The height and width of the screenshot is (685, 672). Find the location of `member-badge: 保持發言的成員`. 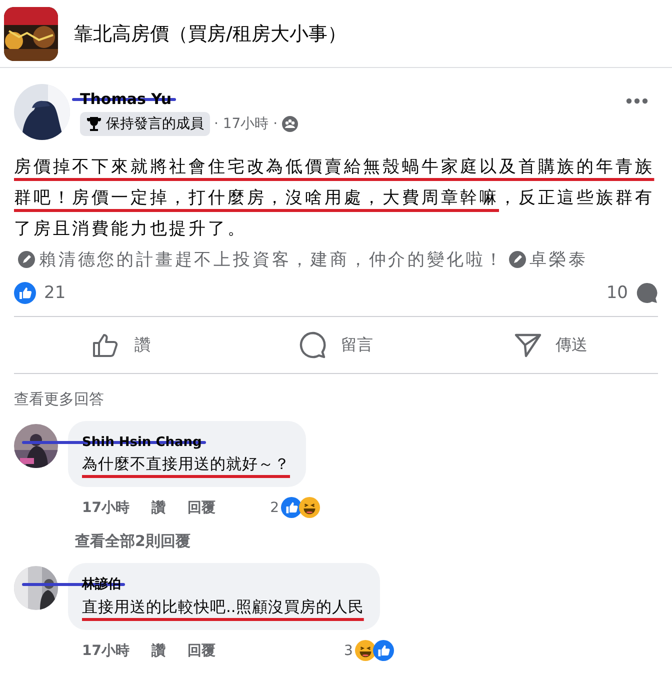

member-badge: 保持發言的成員 is located at coordinates (145, 124).